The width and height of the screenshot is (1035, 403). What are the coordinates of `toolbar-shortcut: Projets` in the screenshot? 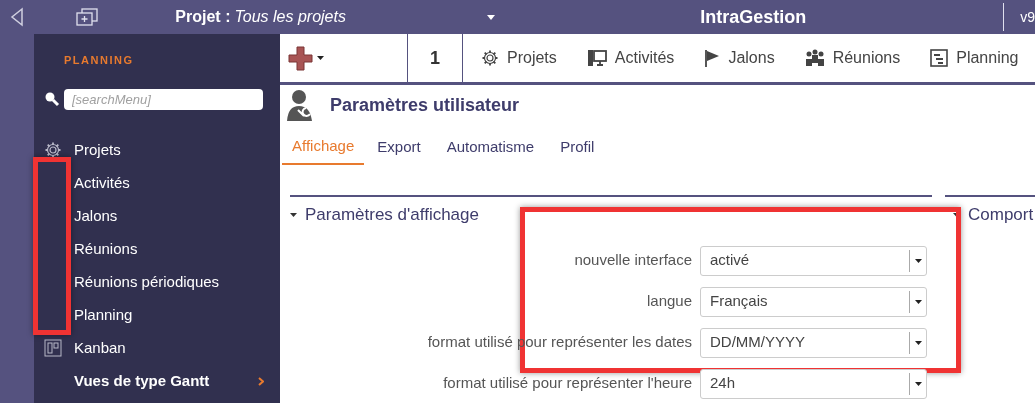 It's located at (519, 58).